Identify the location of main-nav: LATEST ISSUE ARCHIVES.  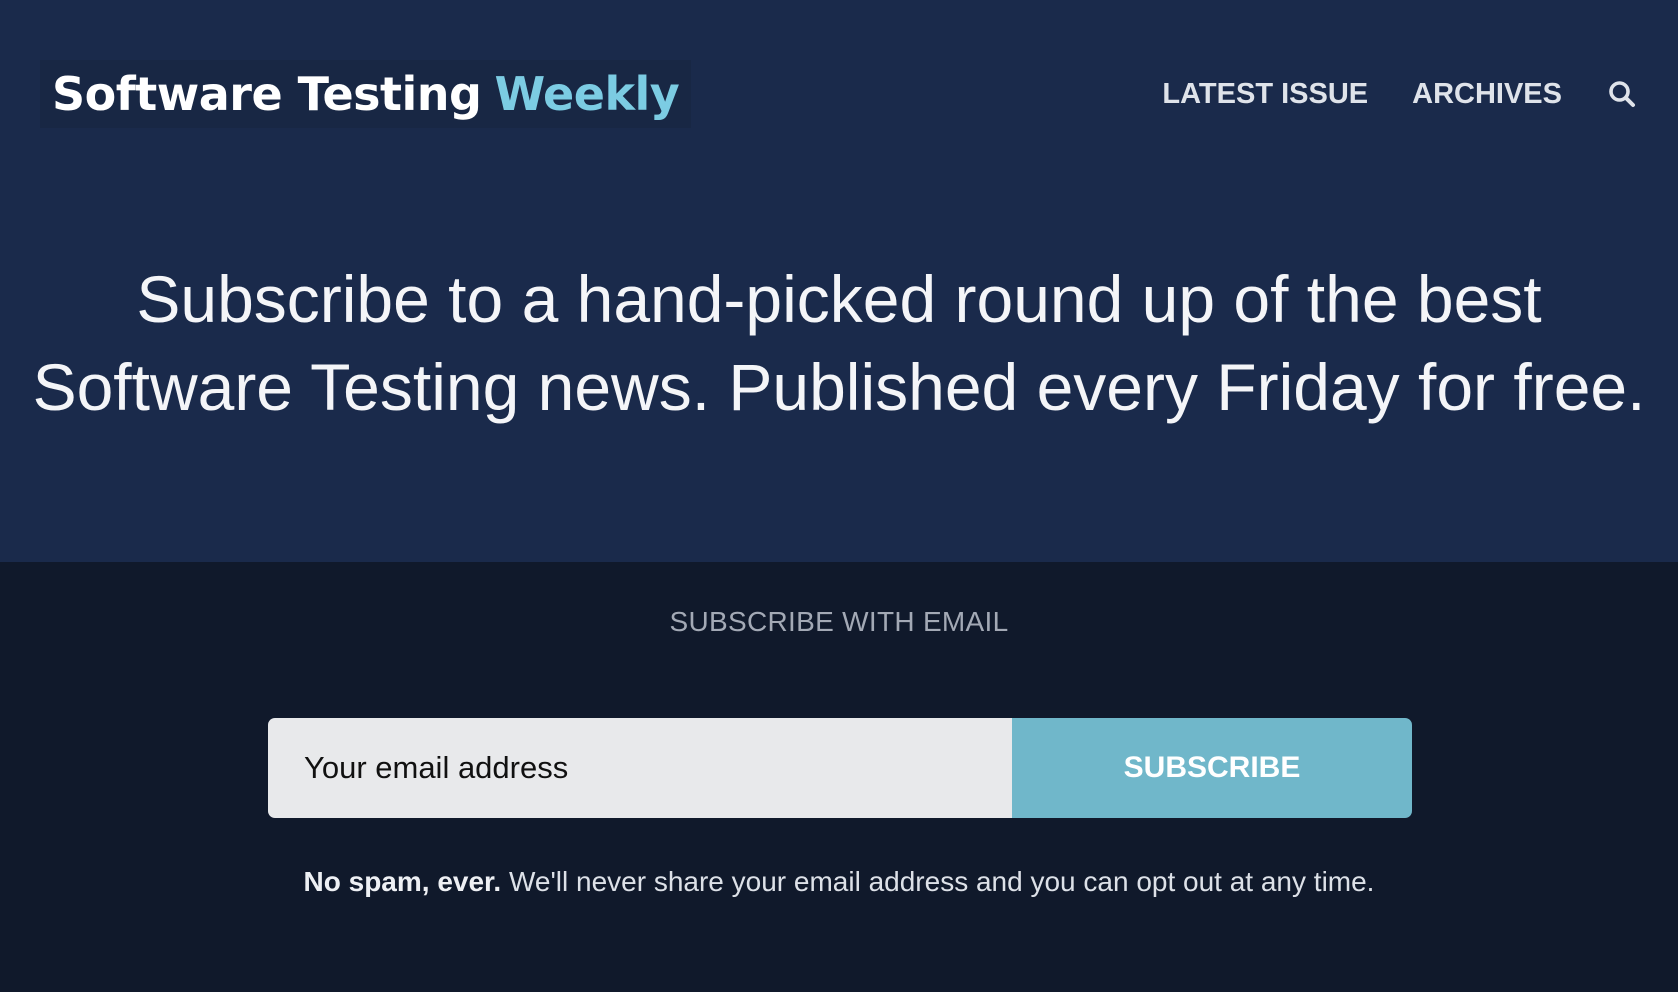
(1378, 94).